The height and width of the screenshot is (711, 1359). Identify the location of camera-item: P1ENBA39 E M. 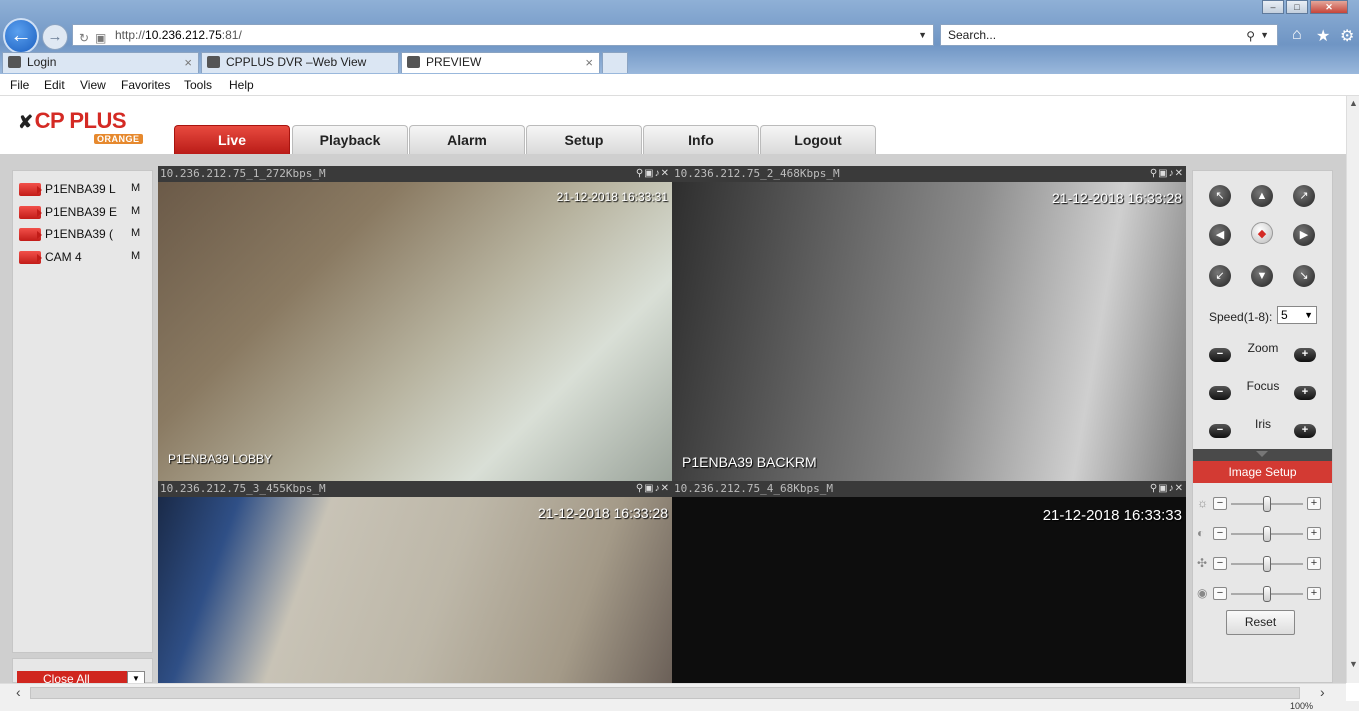
(84, 212).